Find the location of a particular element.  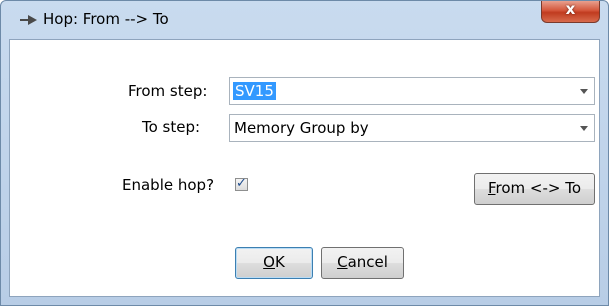

swap-from-to-button: From <-> To is located at coordinates (534, 189).